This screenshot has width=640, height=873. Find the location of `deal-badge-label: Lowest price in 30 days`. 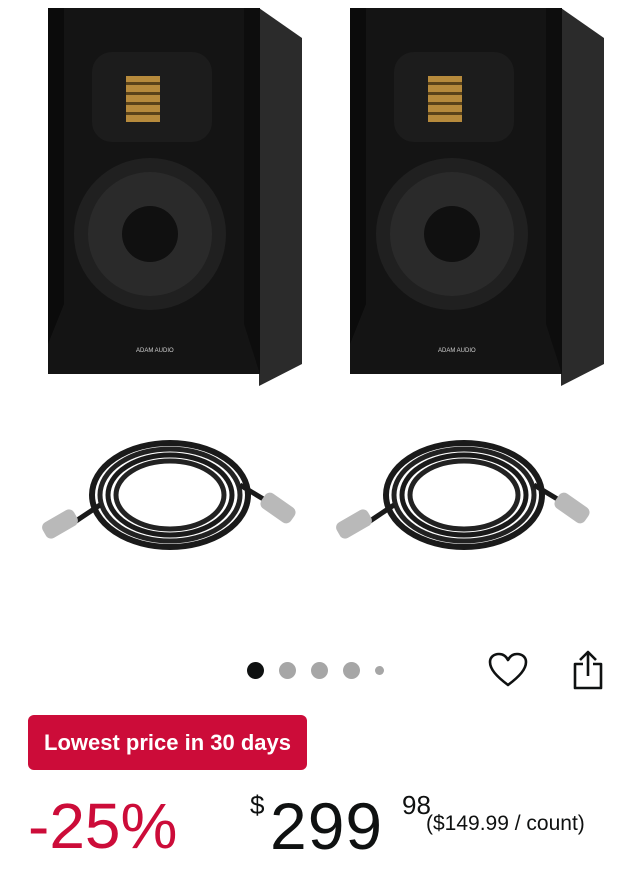

deal-badge-label: Lowest price in 30 days is located at coordinates (167, 742).